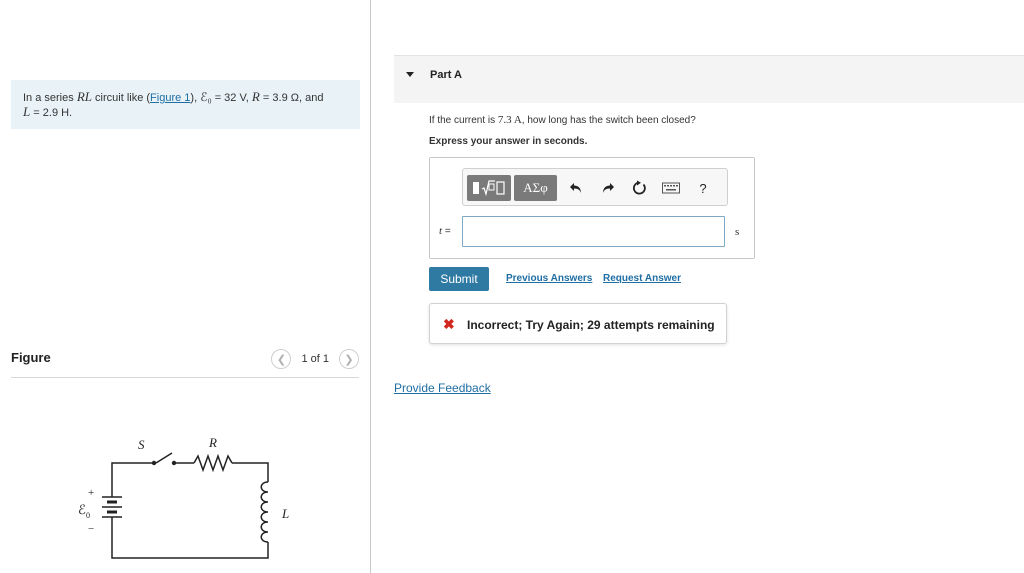  What do you see at coordinates (231, 98) in the screenshot?
I see `emf-value: = 32 V,` at bounding box center [231, 98].